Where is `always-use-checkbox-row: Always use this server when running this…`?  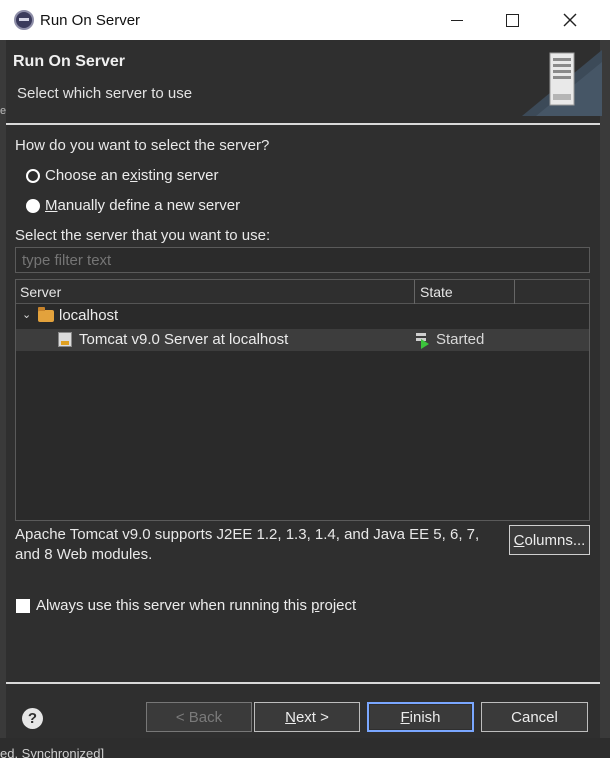
always-use-checkbox-row: Always use this server when running this… is located at coordinates (186, 605).